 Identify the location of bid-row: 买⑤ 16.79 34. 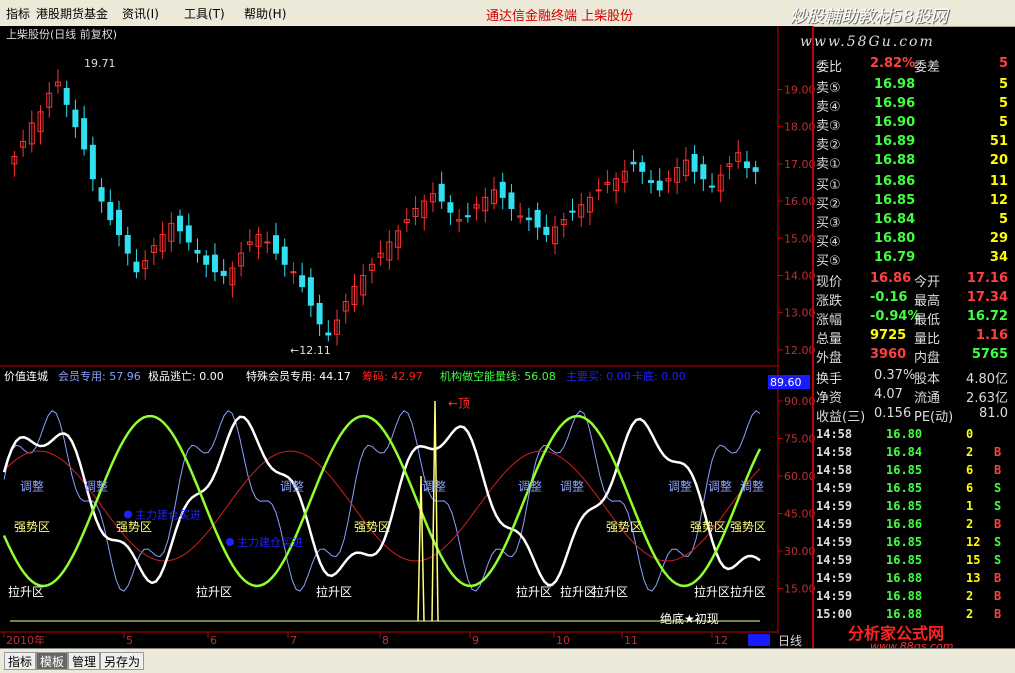
(914, 259).